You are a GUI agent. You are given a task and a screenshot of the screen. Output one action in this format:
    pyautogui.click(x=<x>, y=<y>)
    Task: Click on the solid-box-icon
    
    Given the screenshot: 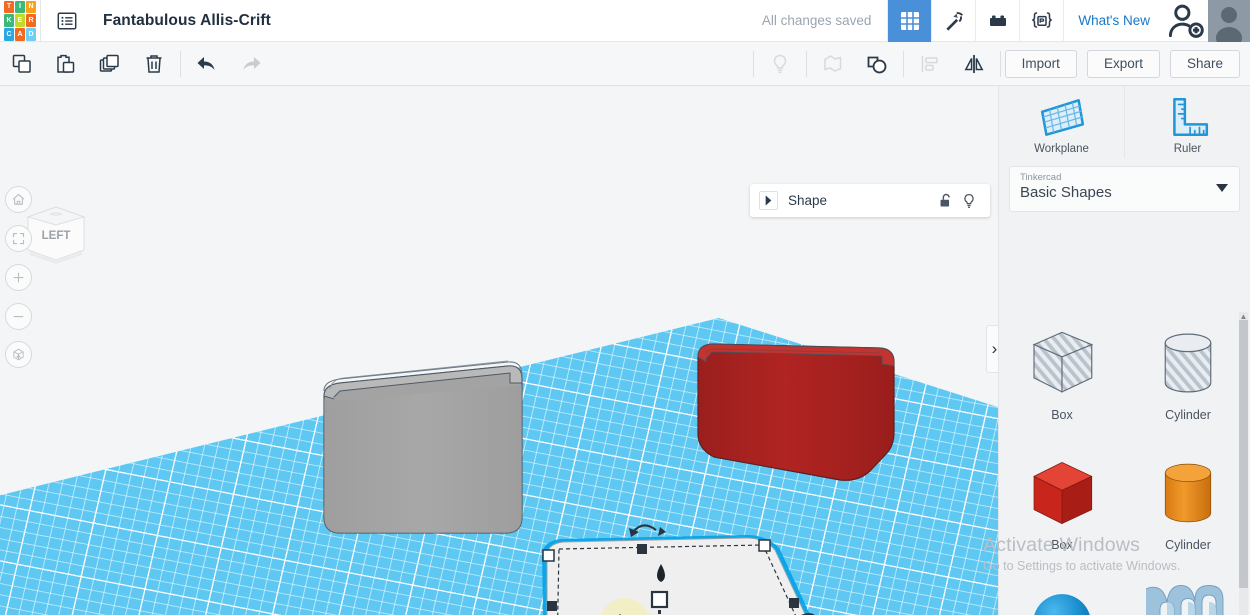 What is the action you would take?
    pyautogui.click(x=1063, y=493)
    